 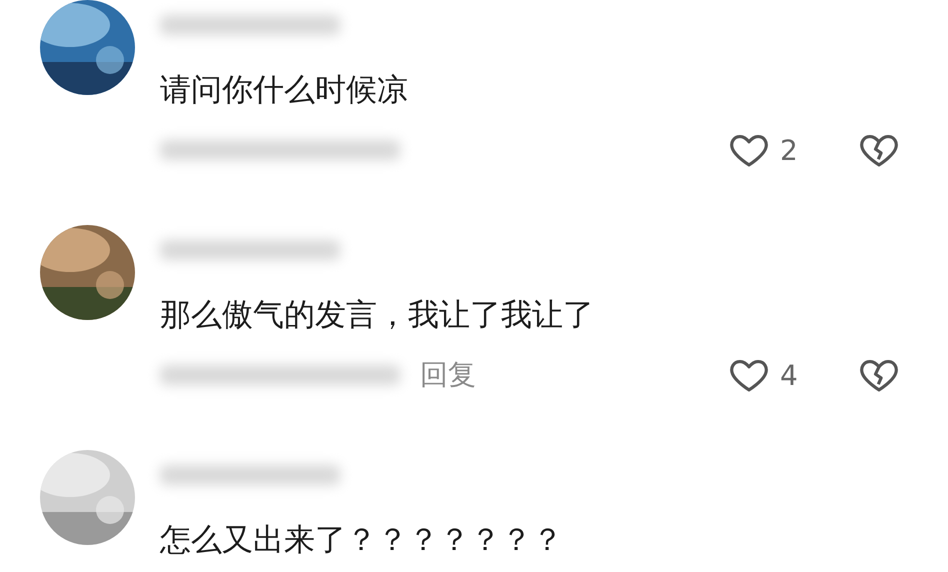 I want to click on like-count: 4, so click(x=789, y=375).